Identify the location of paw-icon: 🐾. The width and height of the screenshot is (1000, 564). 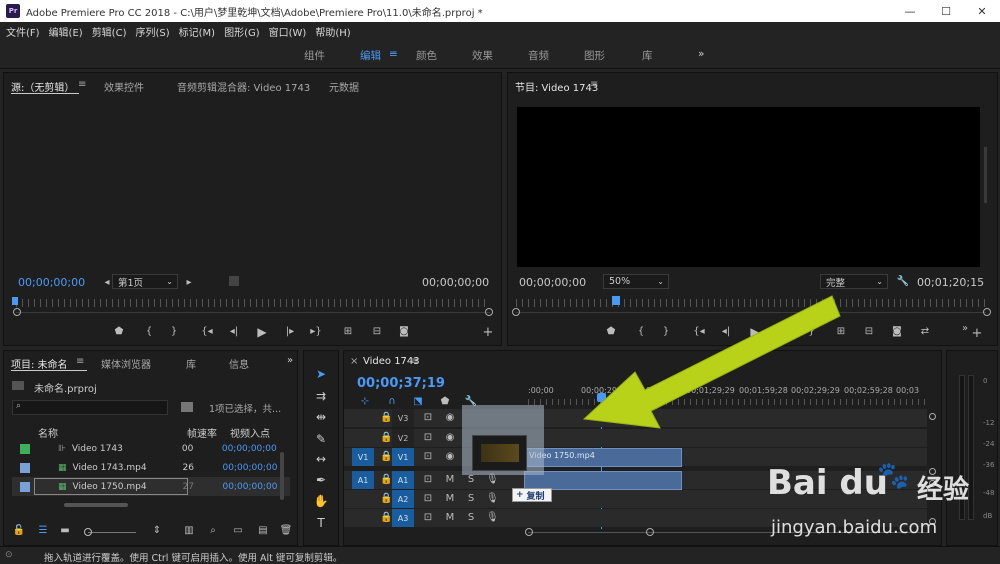
(893, 476).